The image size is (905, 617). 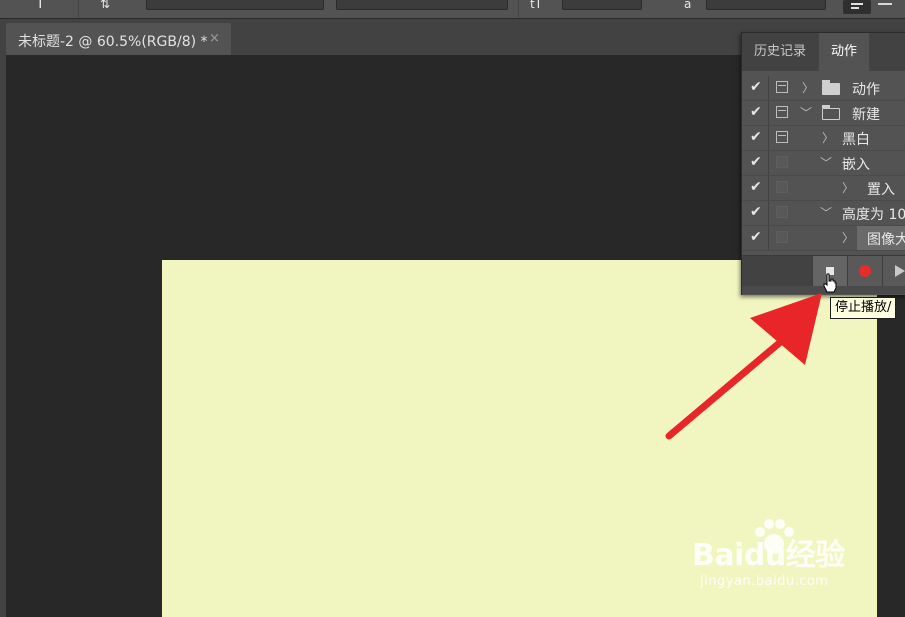 What do you see at coordinates (768, 555) in the screenshot?
I see `watermark-logo-text: Baidu经验` at bounding box center [768, 555].